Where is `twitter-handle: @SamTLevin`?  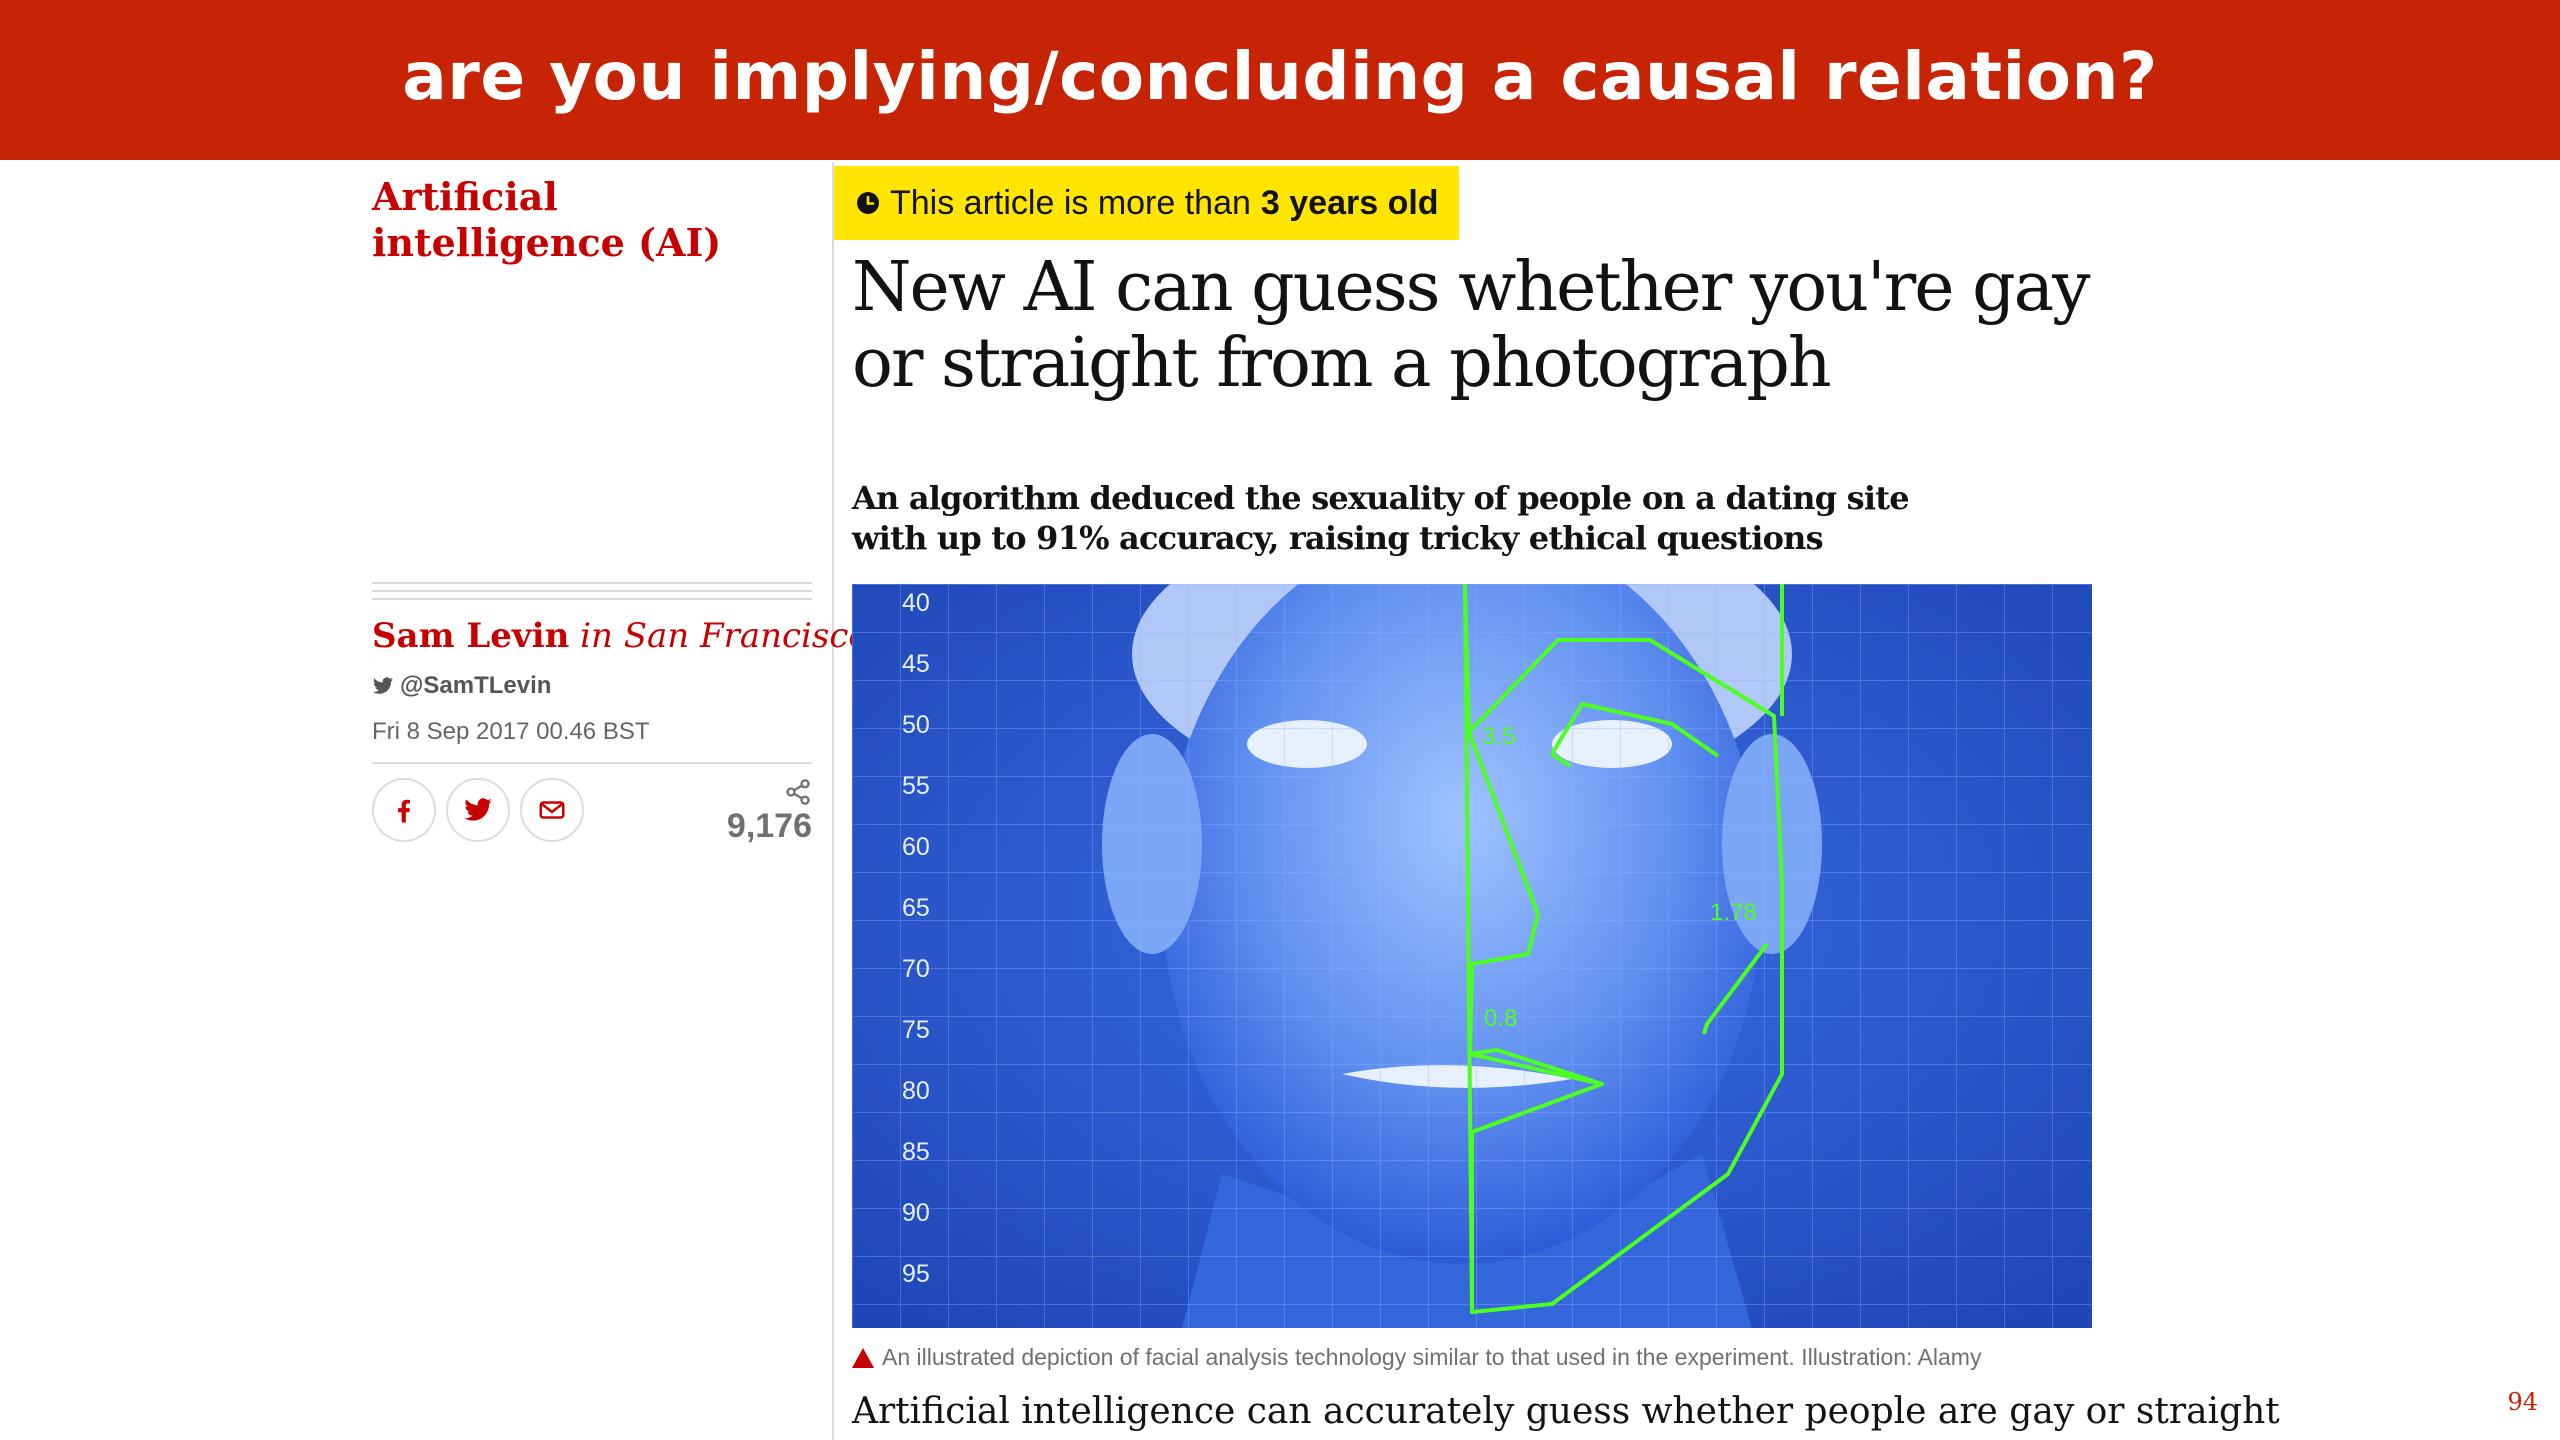
twitter-handle: @SamTLevin is located at coordinates (461, 686).